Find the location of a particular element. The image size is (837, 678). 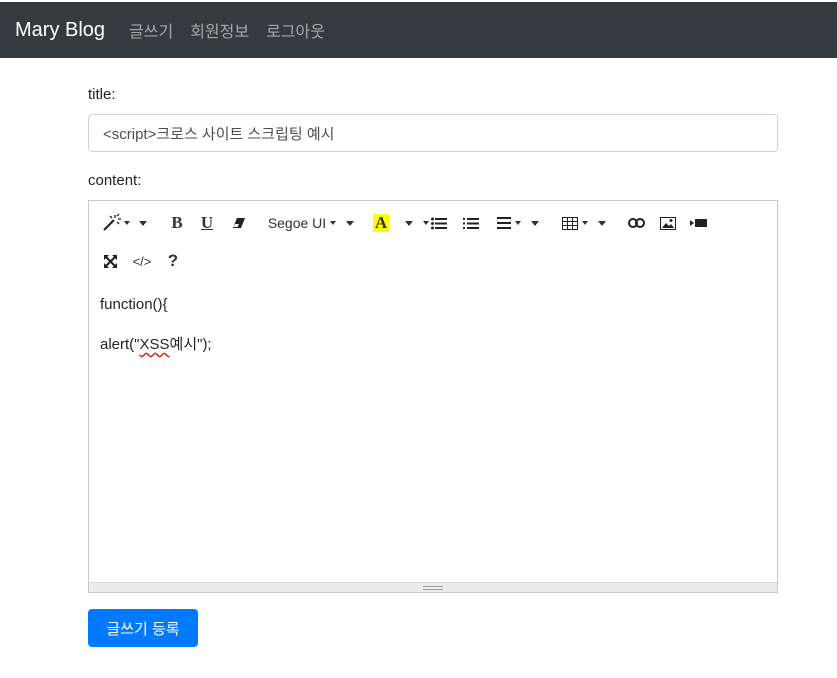

resize-grip-icon is located at coordinates (433, 587).